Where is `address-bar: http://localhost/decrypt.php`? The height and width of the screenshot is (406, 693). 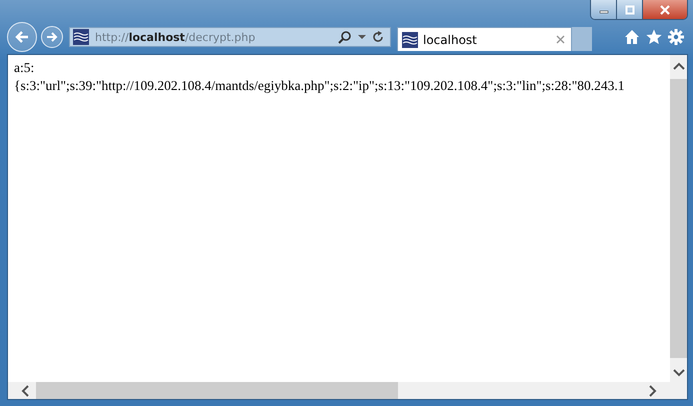 address-bar: http://localhost/decrypt.php is located at coordinates (230, 37).